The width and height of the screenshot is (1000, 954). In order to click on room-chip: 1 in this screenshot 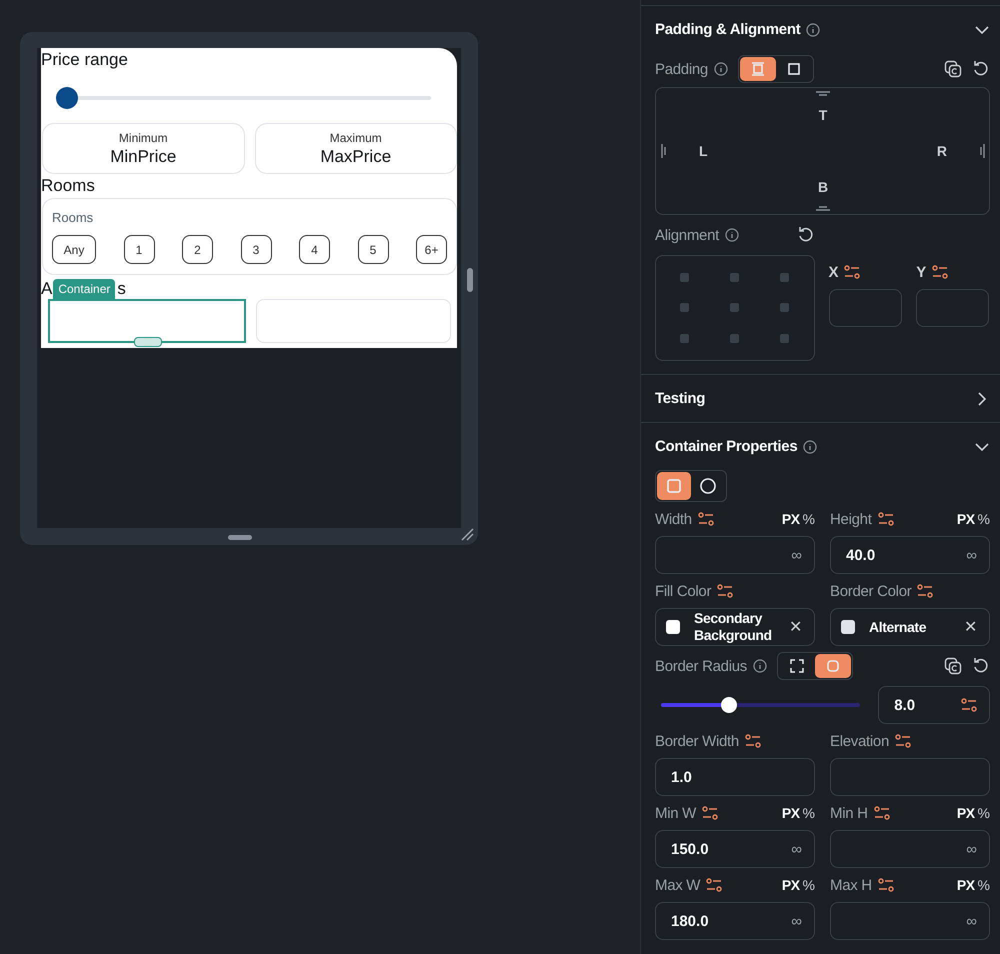, I will do `click(139, 249)`.